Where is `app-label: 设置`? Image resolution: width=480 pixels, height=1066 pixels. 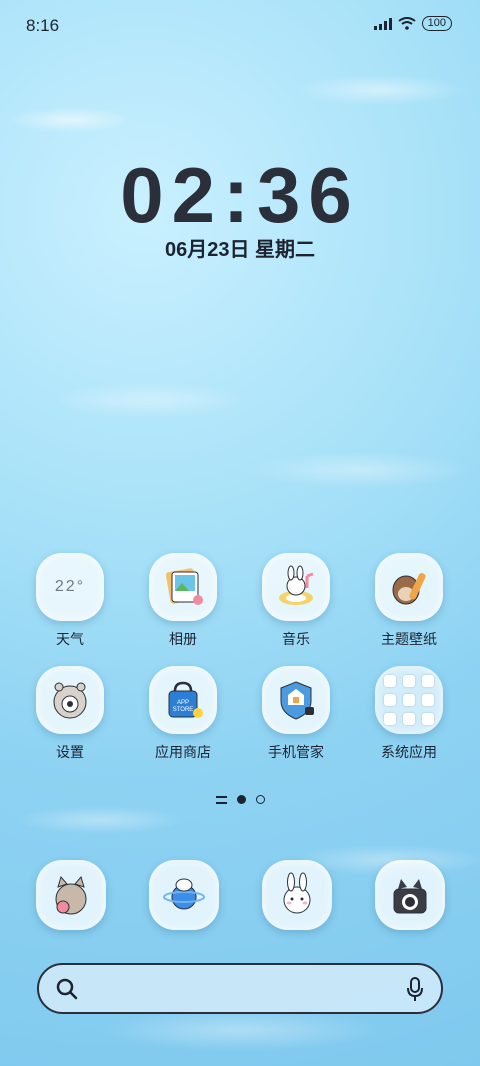 app-label: 设置 is located at coordinates (70, 752).